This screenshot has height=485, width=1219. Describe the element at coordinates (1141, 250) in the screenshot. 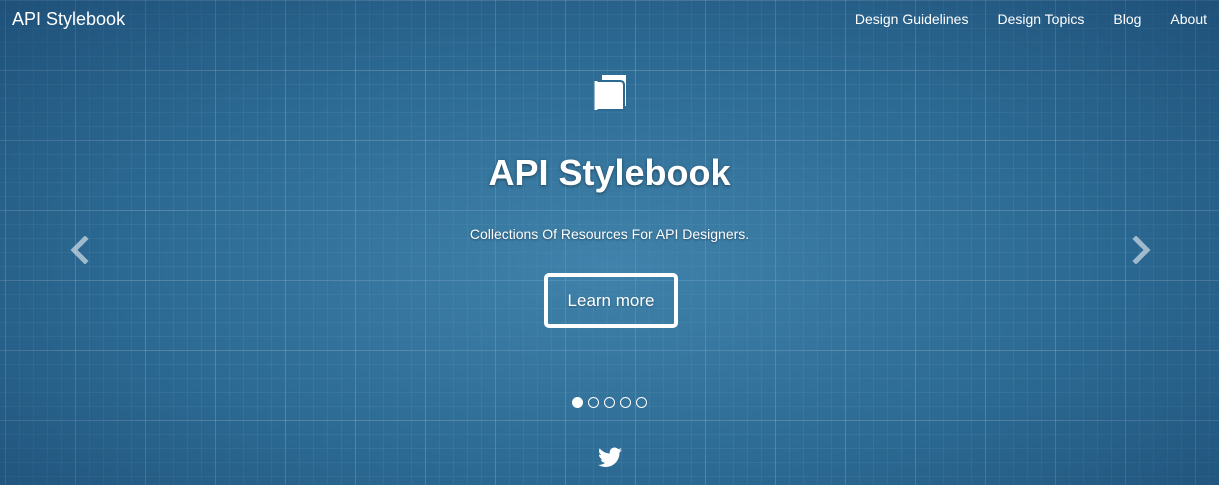

I see `chevron-right-icon` at that location.